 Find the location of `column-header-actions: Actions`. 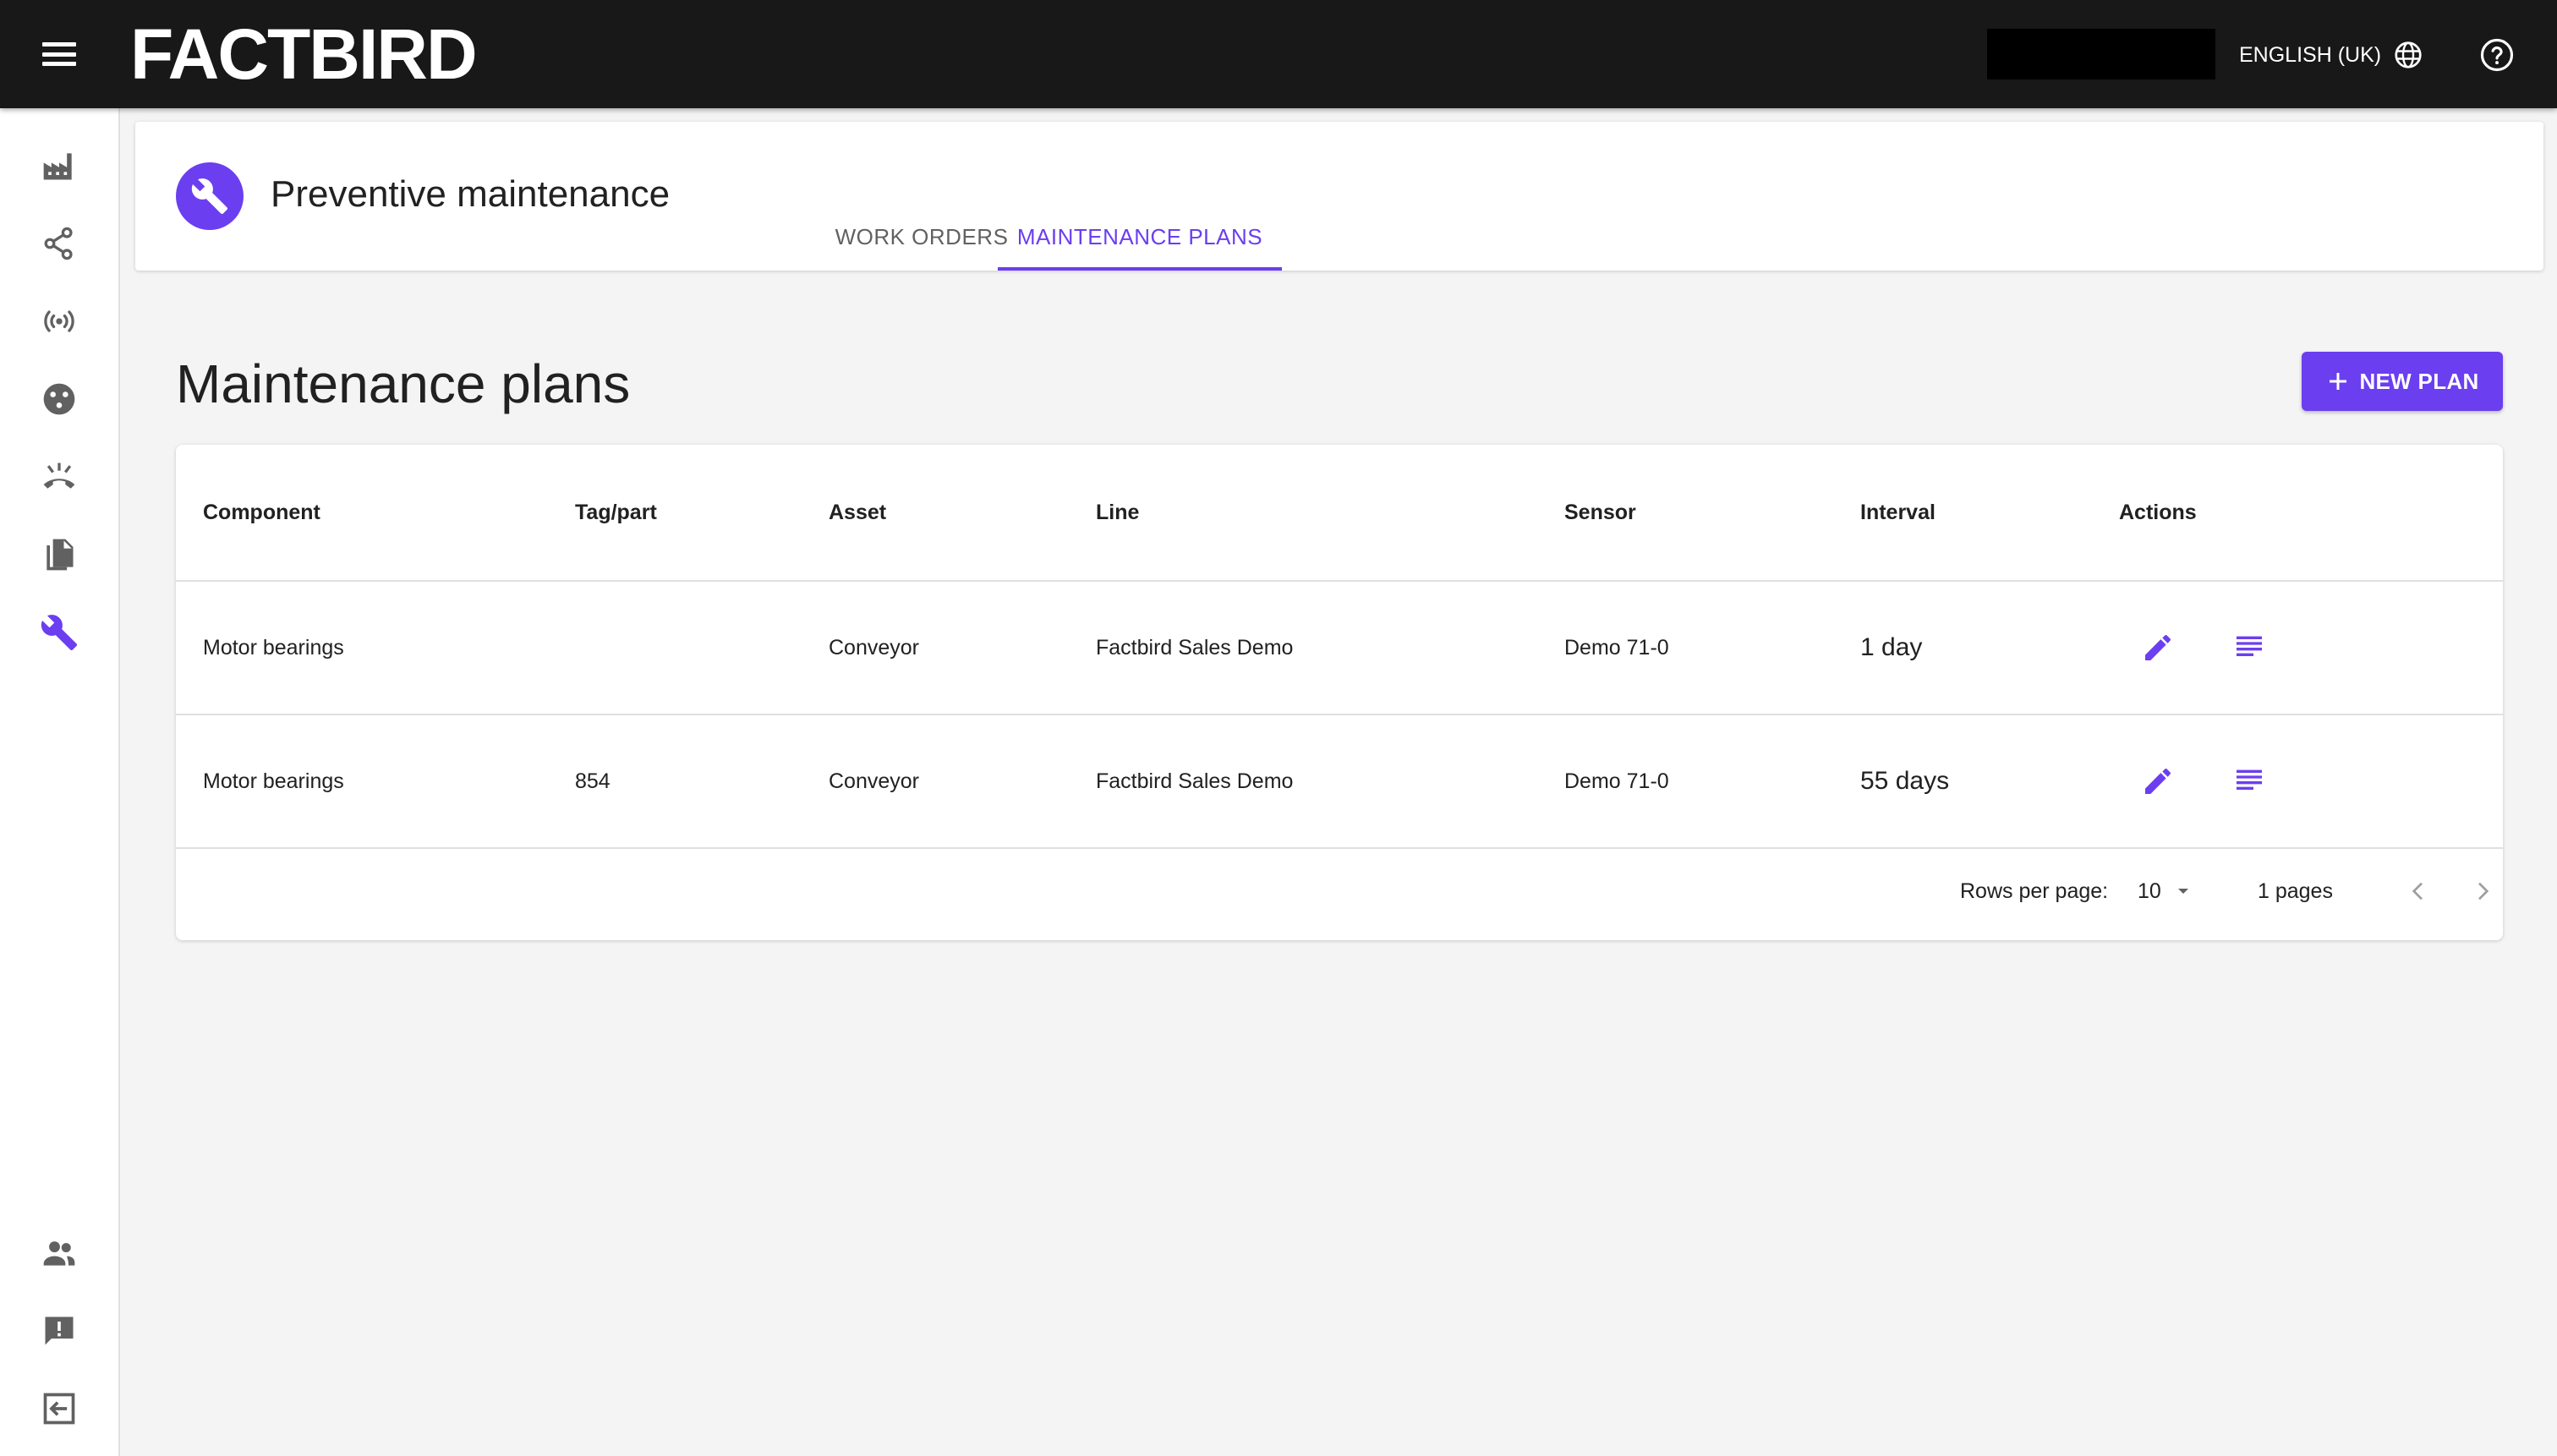

column-header-actions: Actions is located at coordinates (2158, 512).